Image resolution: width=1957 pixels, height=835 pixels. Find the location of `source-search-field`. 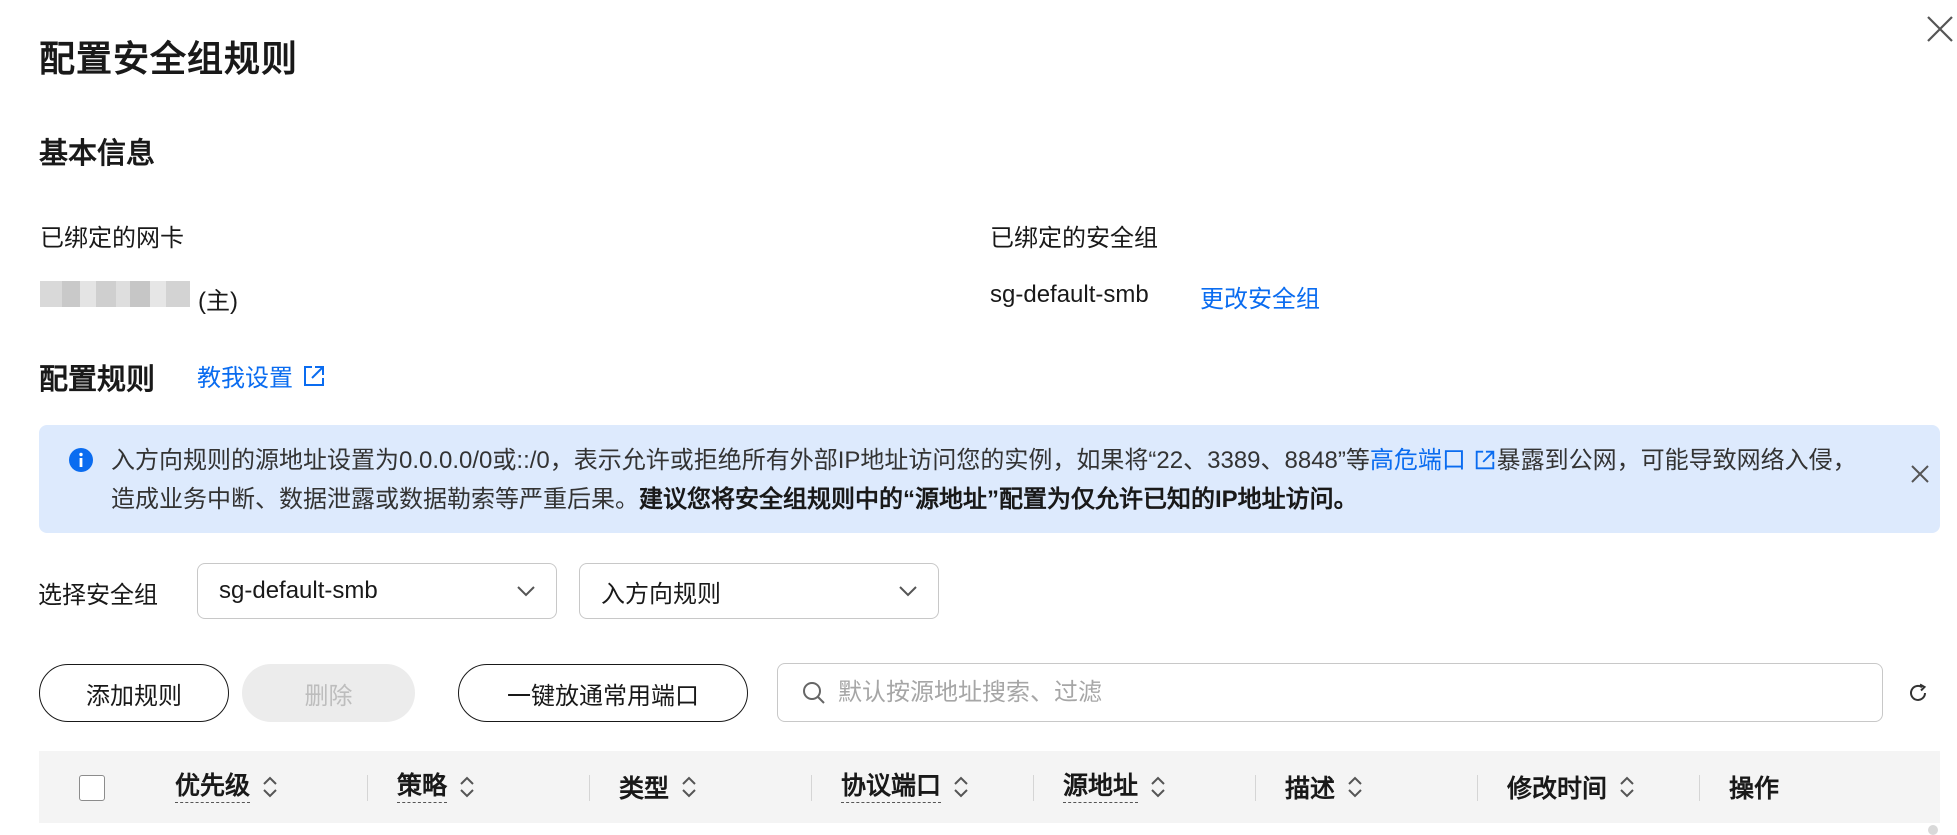

source-search-field is located at coordinates (1330, 692).